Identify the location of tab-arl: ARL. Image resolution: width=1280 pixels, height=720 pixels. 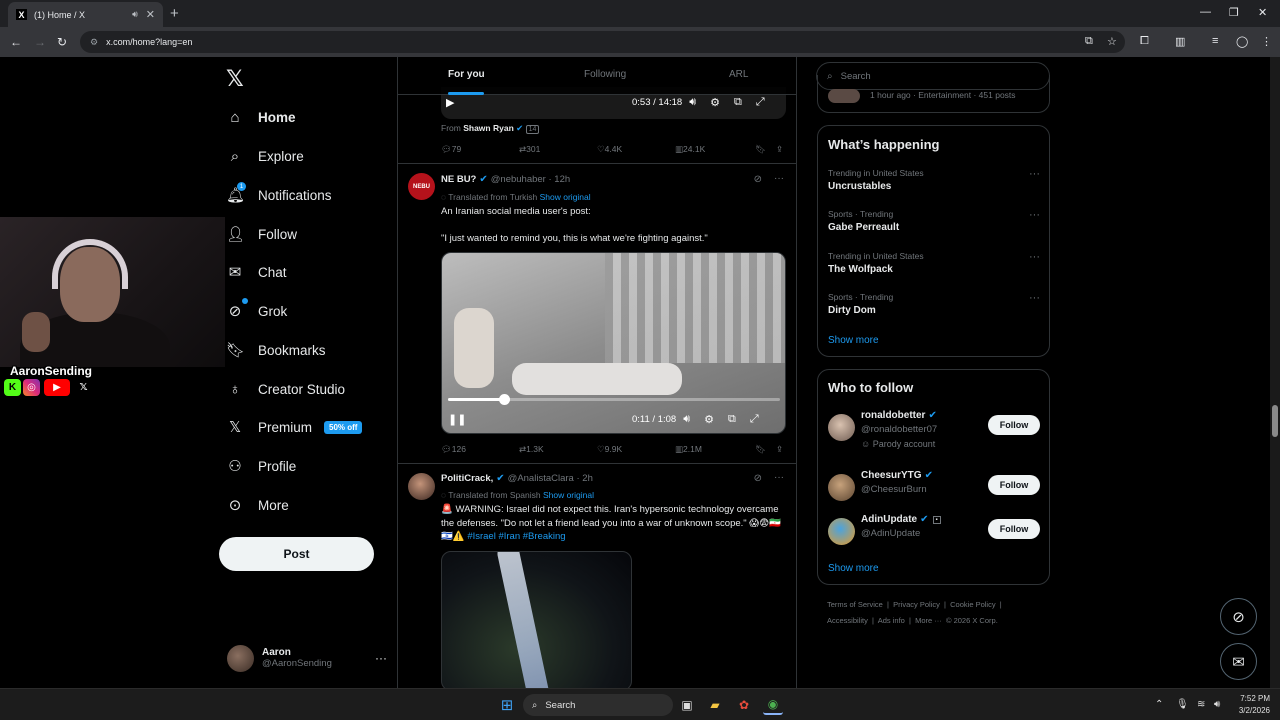
(738, 74).